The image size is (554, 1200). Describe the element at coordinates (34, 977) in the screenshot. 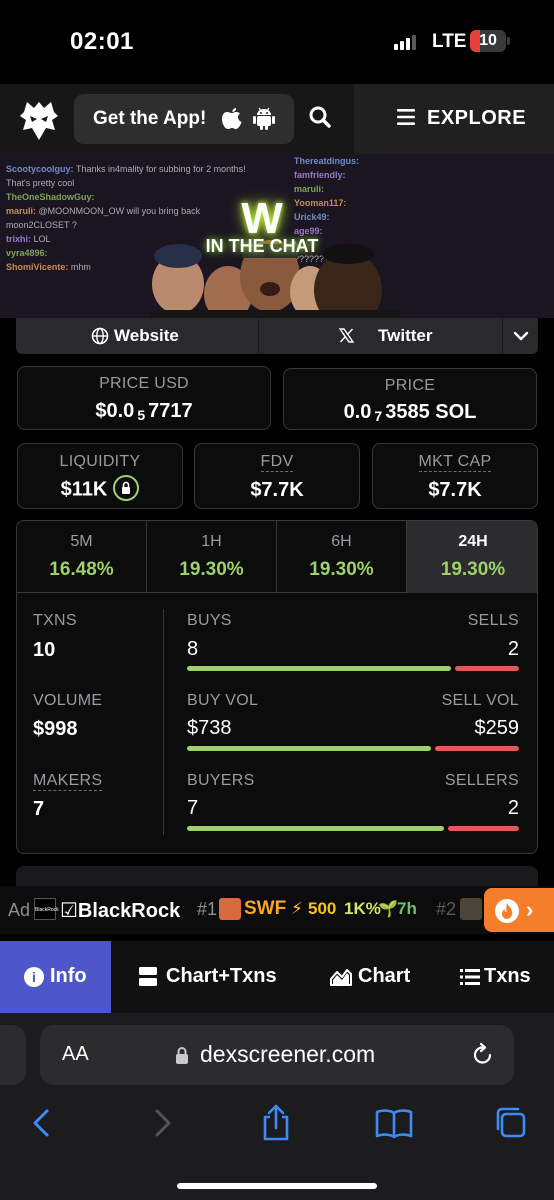

I see `info-icon: i` at that location.